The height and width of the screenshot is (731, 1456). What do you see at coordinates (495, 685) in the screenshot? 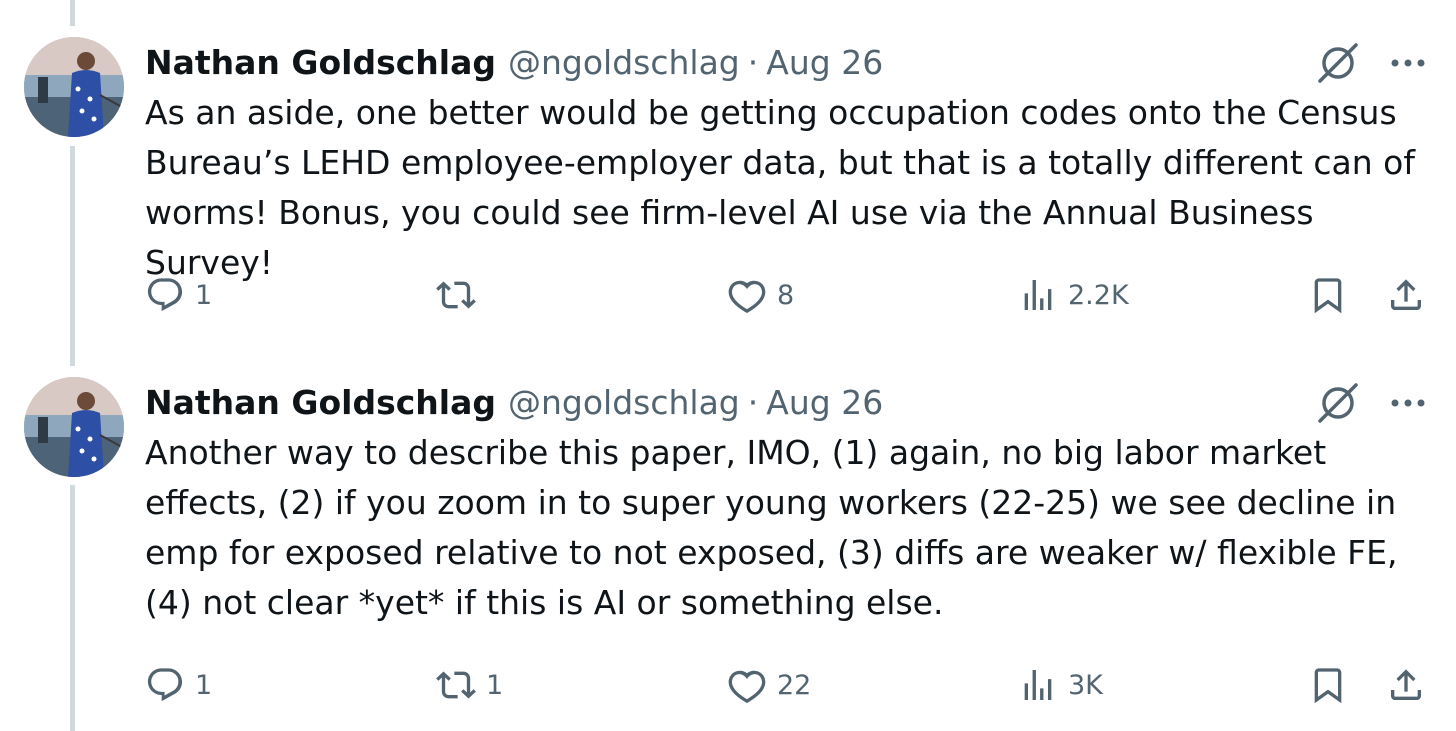
I see `repost-count: 1` at bounding box center [495, 685].